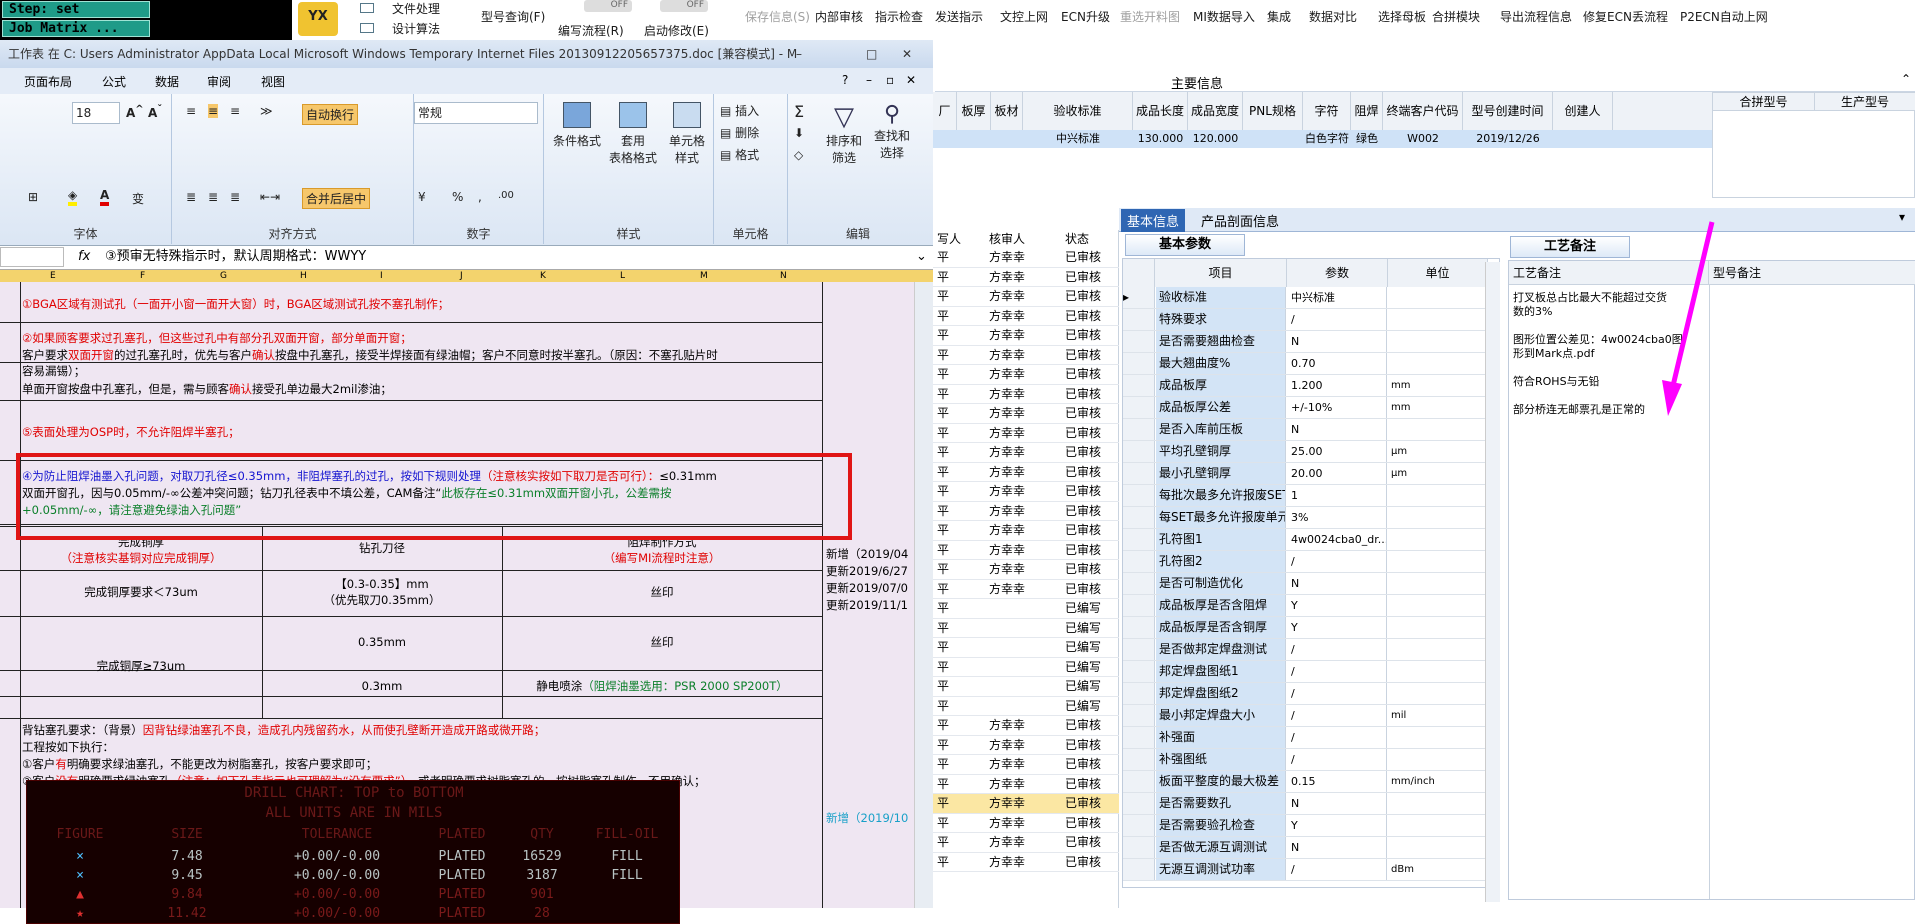 This screenshot has width=1915, height=924. Describe the element at coordinates (217, 338) in the screenshot. I see `sheet-line-2a: ②如果顾客要求过孔塞孔，但这些过孔中有部分孔双面开窗，部分单面开窗；` at that location.